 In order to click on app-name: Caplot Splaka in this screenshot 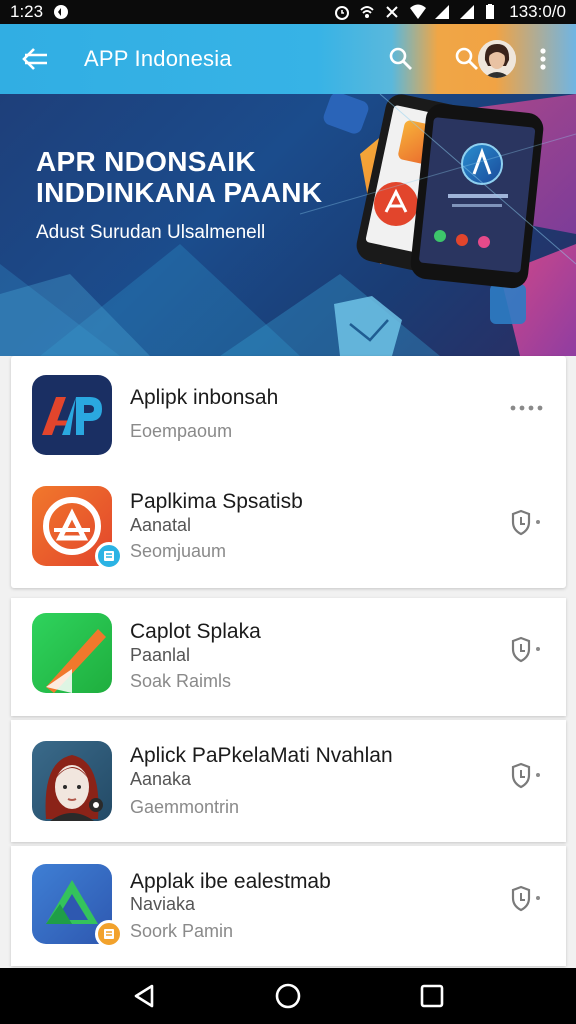, I will do `click(195, 631)`.